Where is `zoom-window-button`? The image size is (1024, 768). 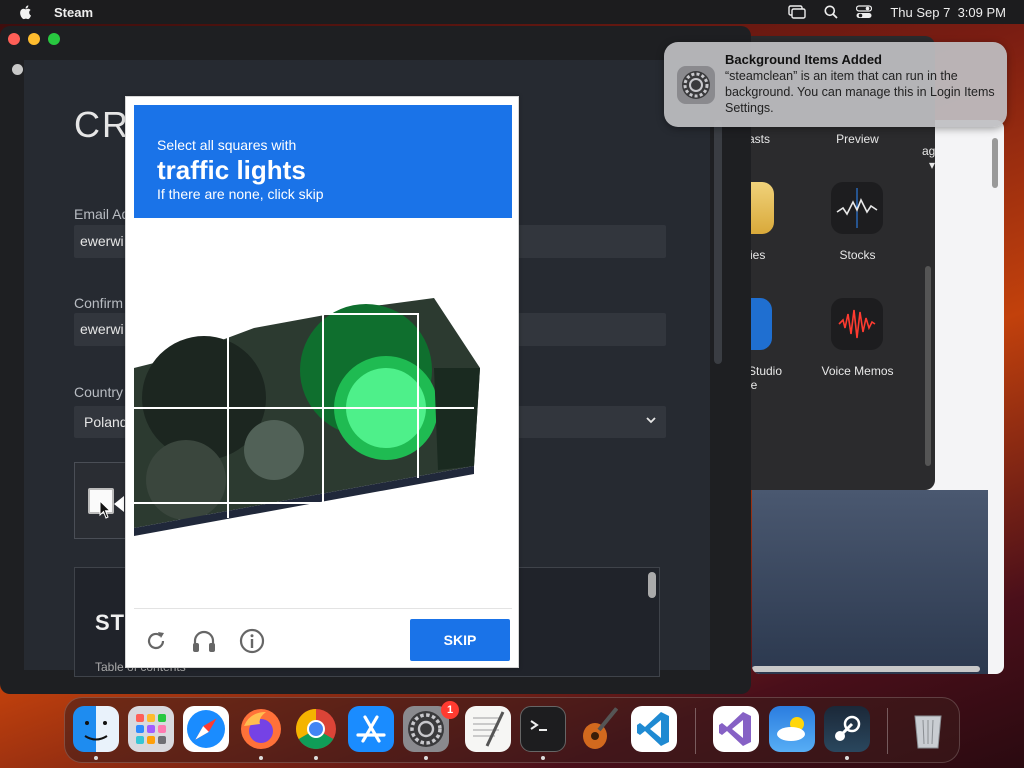
zoom-window-button is located at coordinates (54, 39).